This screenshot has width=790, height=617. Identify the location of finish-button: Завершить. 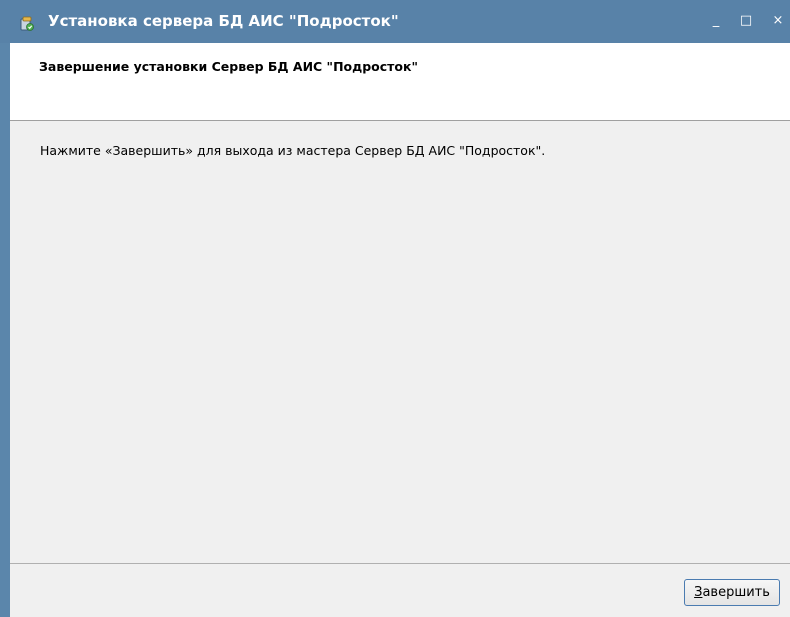
(732, 592).